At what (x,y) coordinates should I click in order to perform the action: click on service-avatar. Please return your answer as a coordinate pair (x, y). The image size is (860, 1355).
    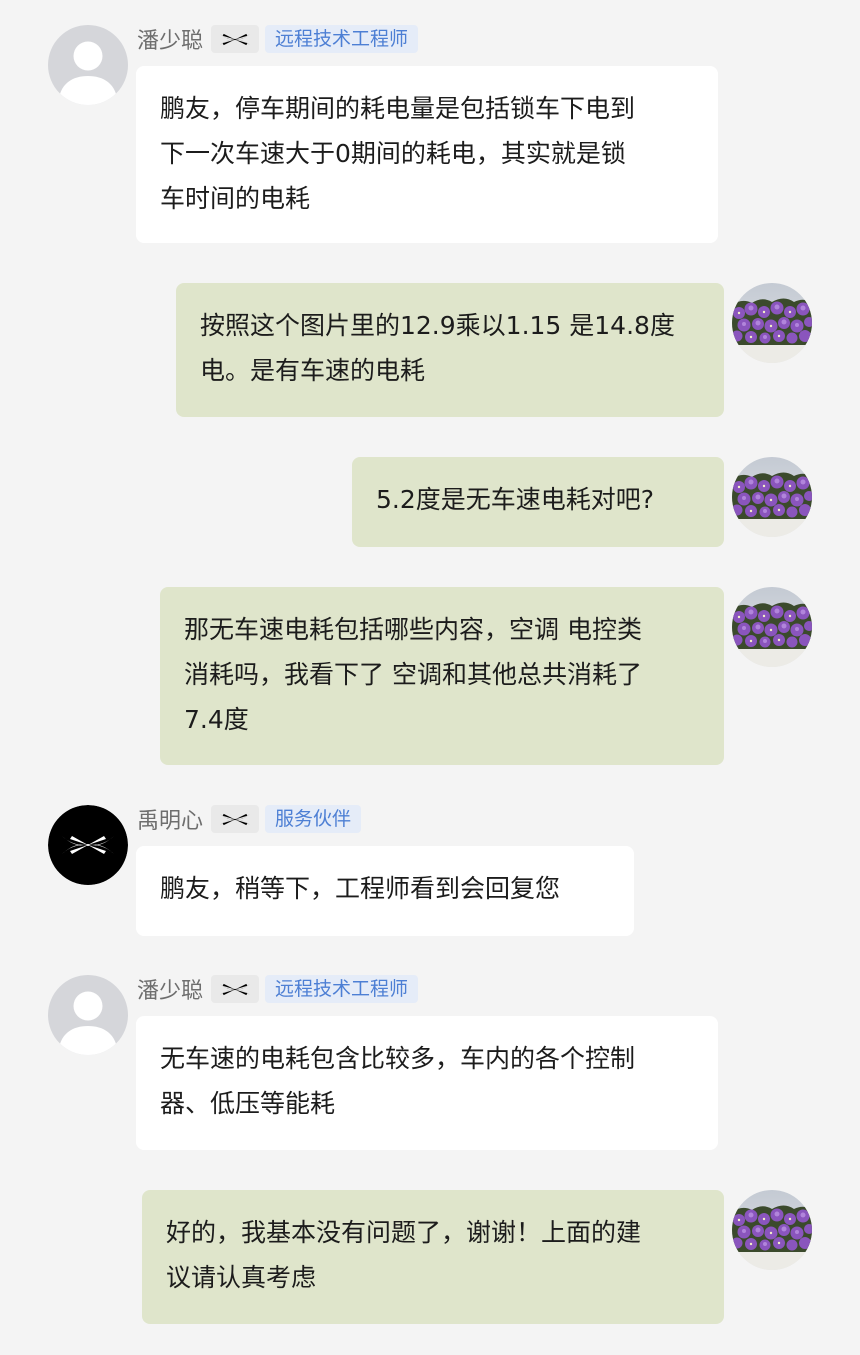
    Looking at the image, I should click on (88, 845).